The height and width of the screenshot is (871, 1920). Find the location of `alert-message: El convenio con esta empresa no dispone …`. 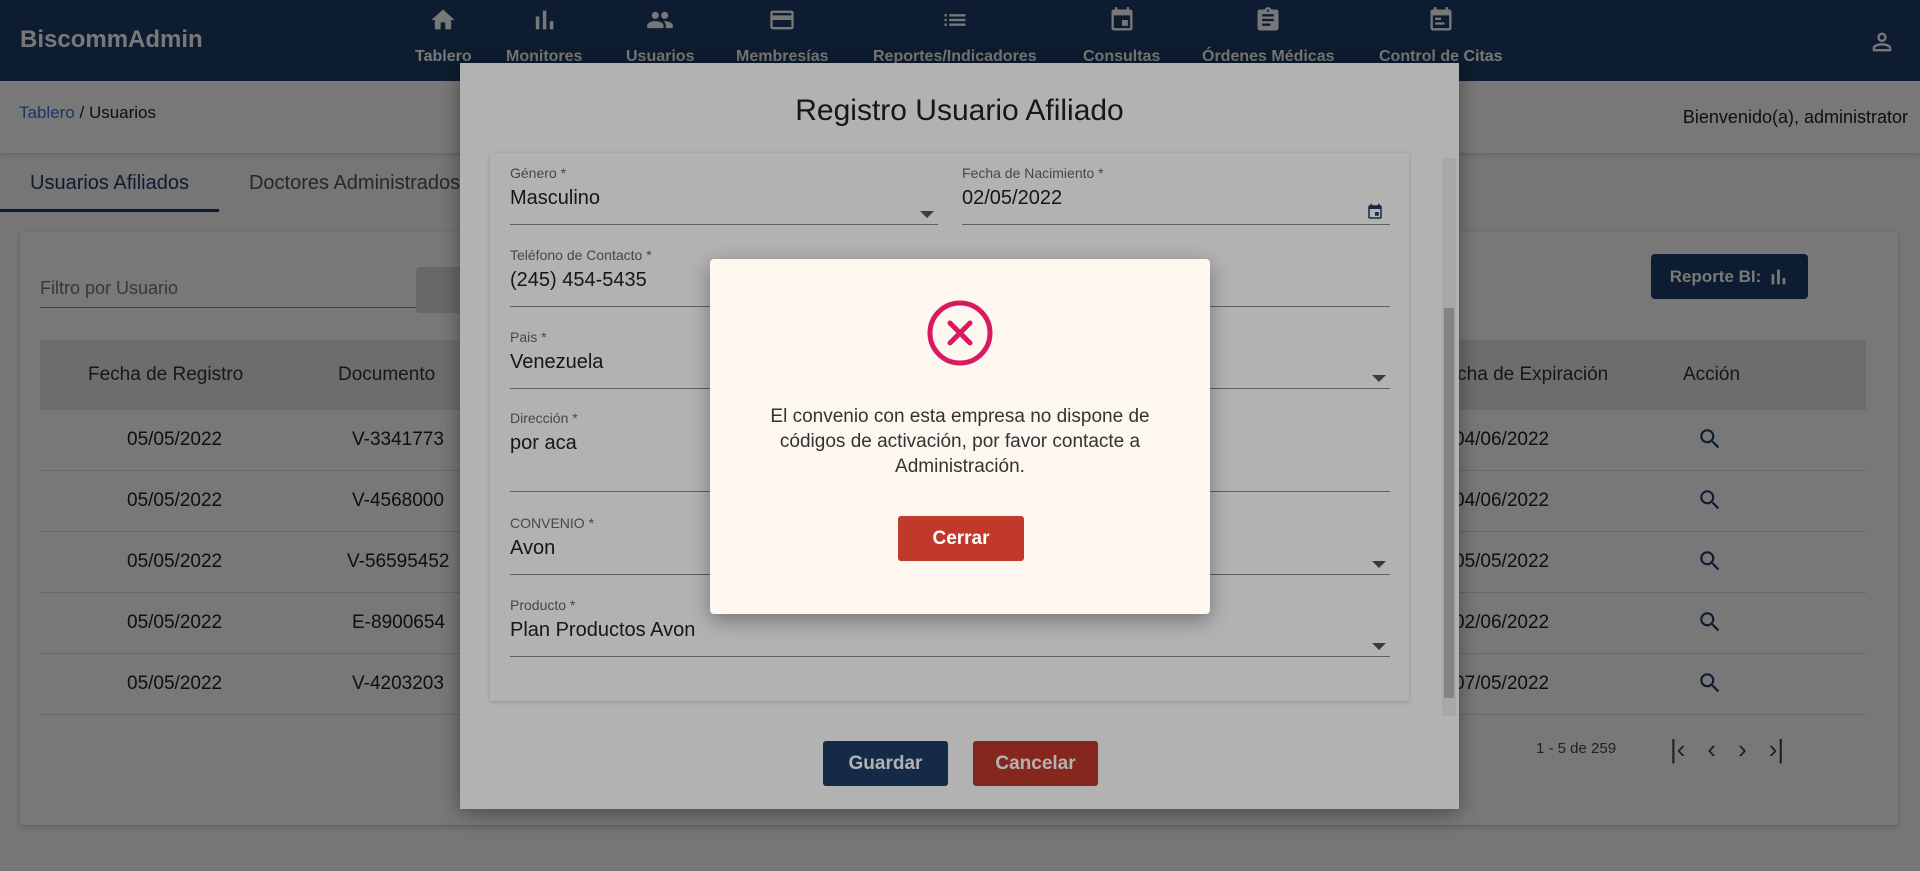

alert-message: El convenio con esta empresa no dispone … is located at coordinates (960, 441).